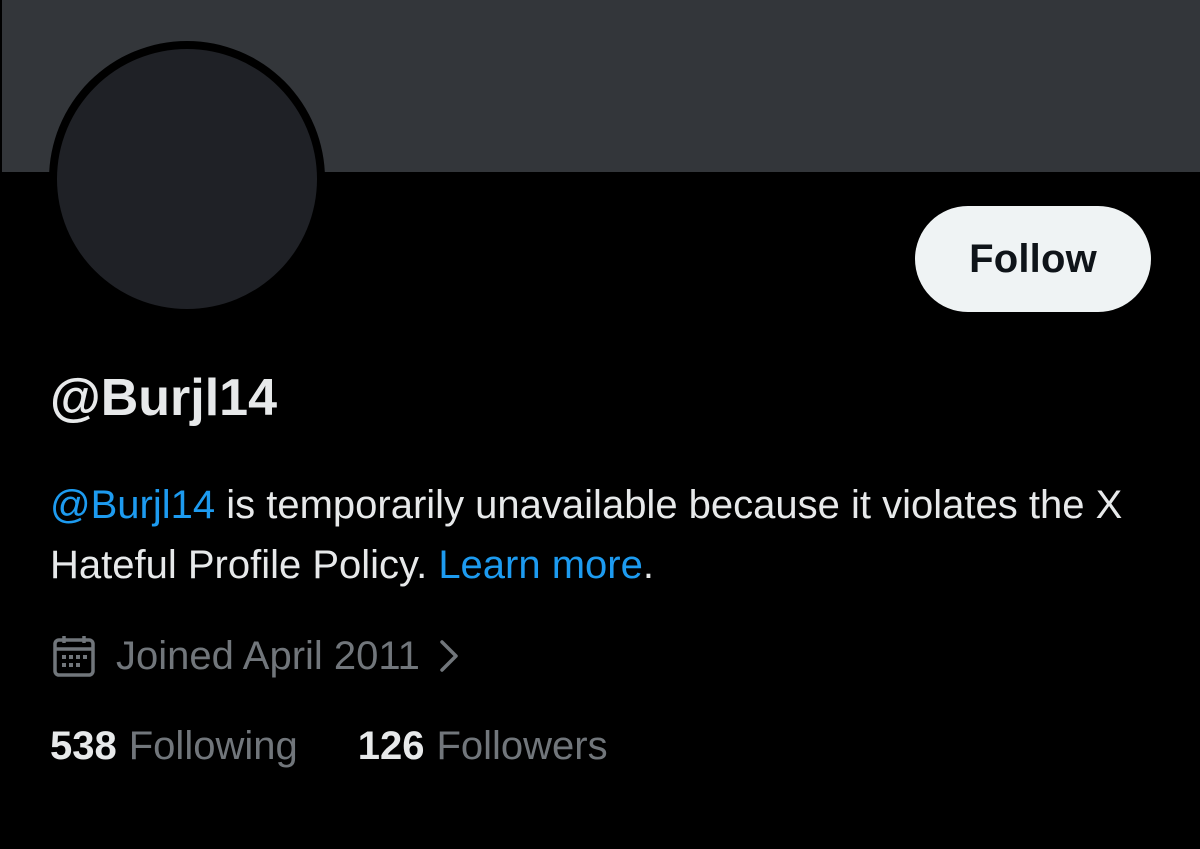 The height and width of the screenshot is (849, 1200). What do you see at coordinates (74, 656) in the screenshot?
I see `calendar-icon` at bounding box center [74, 656].